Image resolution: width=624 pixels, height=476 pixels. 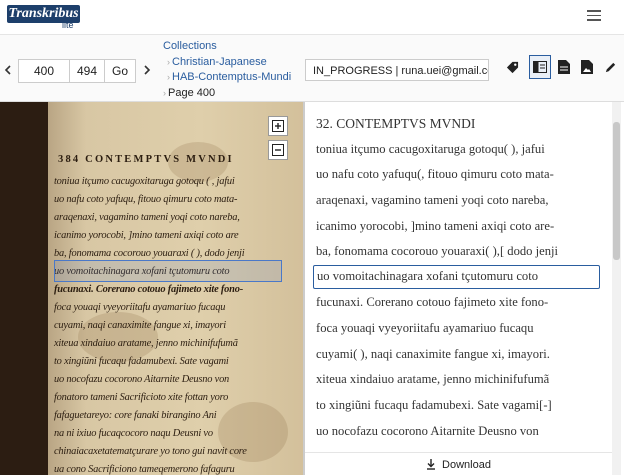 I want to click on prev-page-button, so click(x=8, y=71).